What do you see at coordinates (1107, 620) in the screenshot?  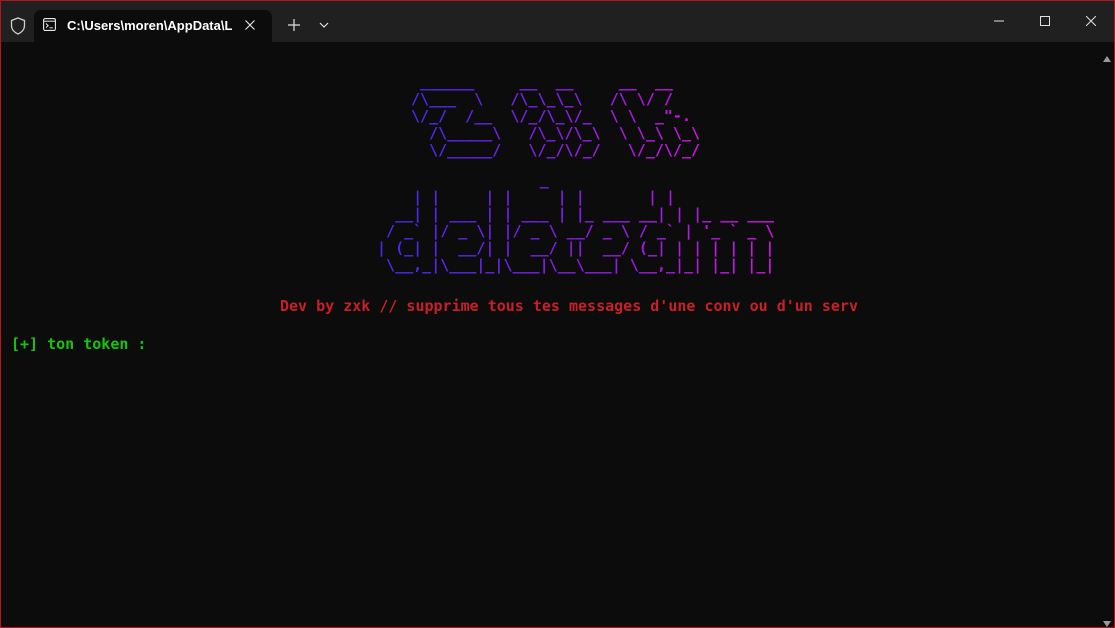 I see `scroll-down-arrow-icon` at bounding box center [1107, 620].